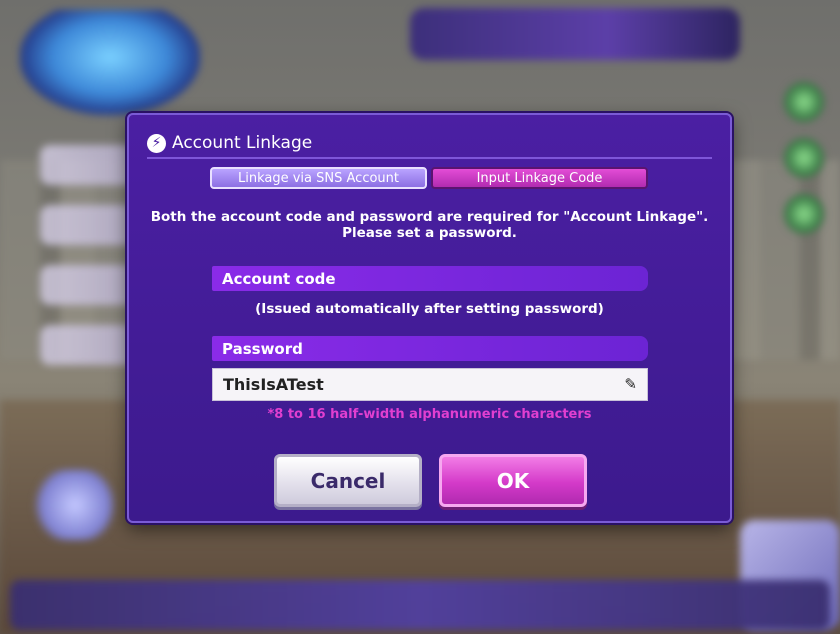 The image size is (840, 634). I want to click on pencil-icon: ✎, so click(630, 384).